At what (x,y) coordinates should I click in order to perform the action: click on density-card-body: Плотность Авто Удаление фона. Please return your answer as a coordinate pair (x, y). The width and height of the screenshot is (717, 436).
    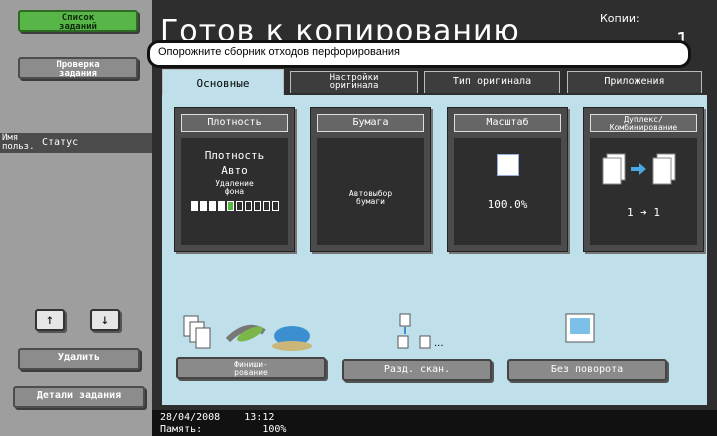
    Looking at the image, I should click on (234, 191).